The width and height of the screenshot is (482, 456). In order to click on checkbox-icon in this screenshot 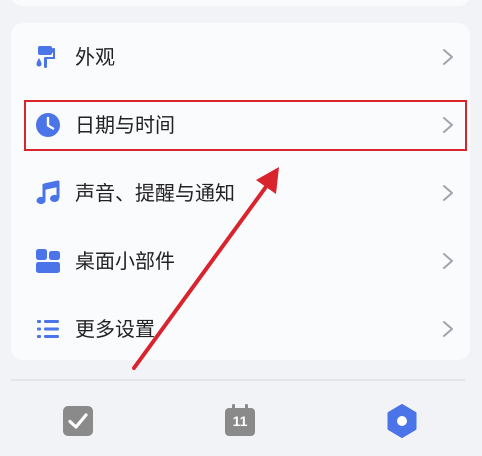, I will do `click(78, 421)`.